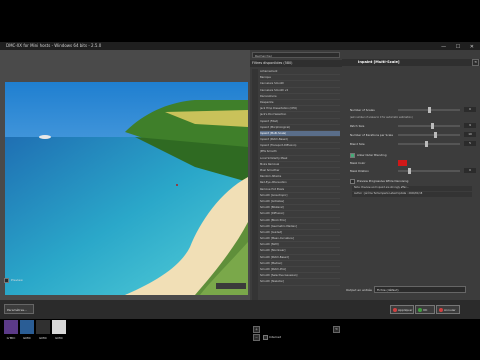 This screenshot has height=360, width=480. What do you see at coordinates (6, 280) in the screenshot?
I see `preview-checkbox` at bounding box center [6, 280].